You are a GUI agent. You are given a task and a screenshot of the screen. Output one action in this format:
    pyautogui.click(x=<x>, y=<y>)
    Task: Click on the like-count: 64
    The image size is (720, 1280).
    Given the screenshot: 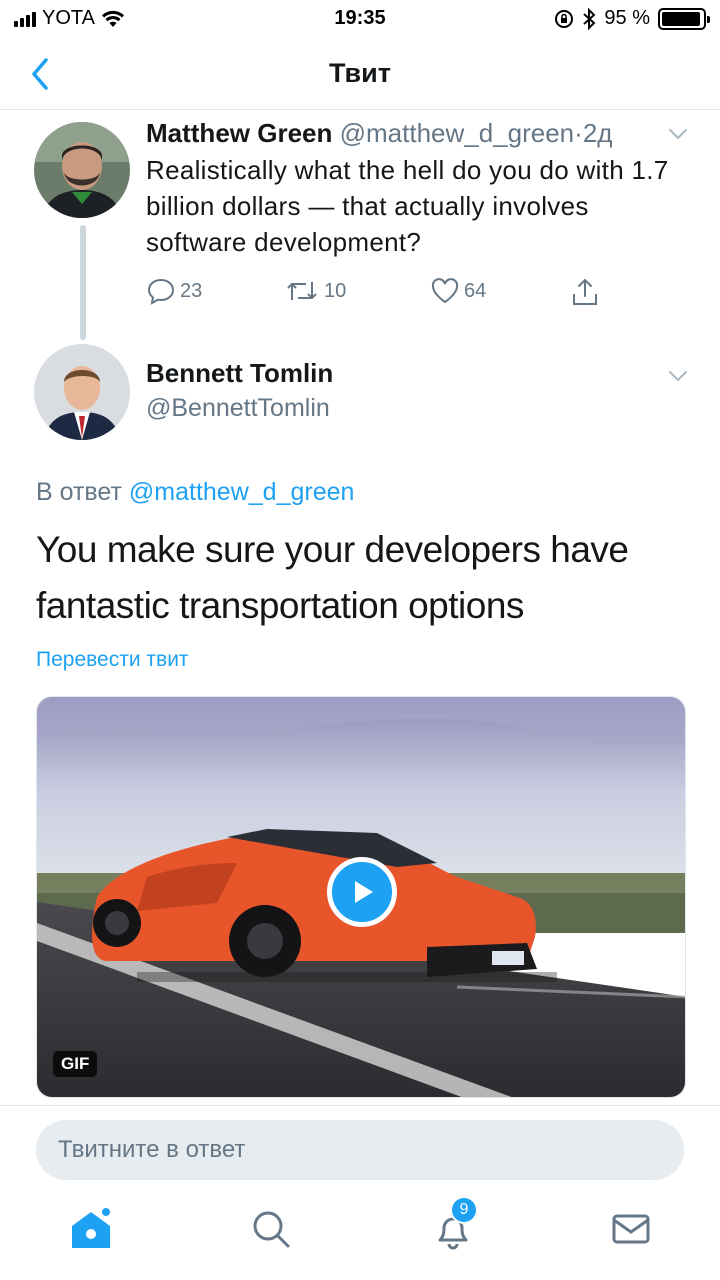 What is the action you would take?
    pyautogui.click(x=475, y=290)
    